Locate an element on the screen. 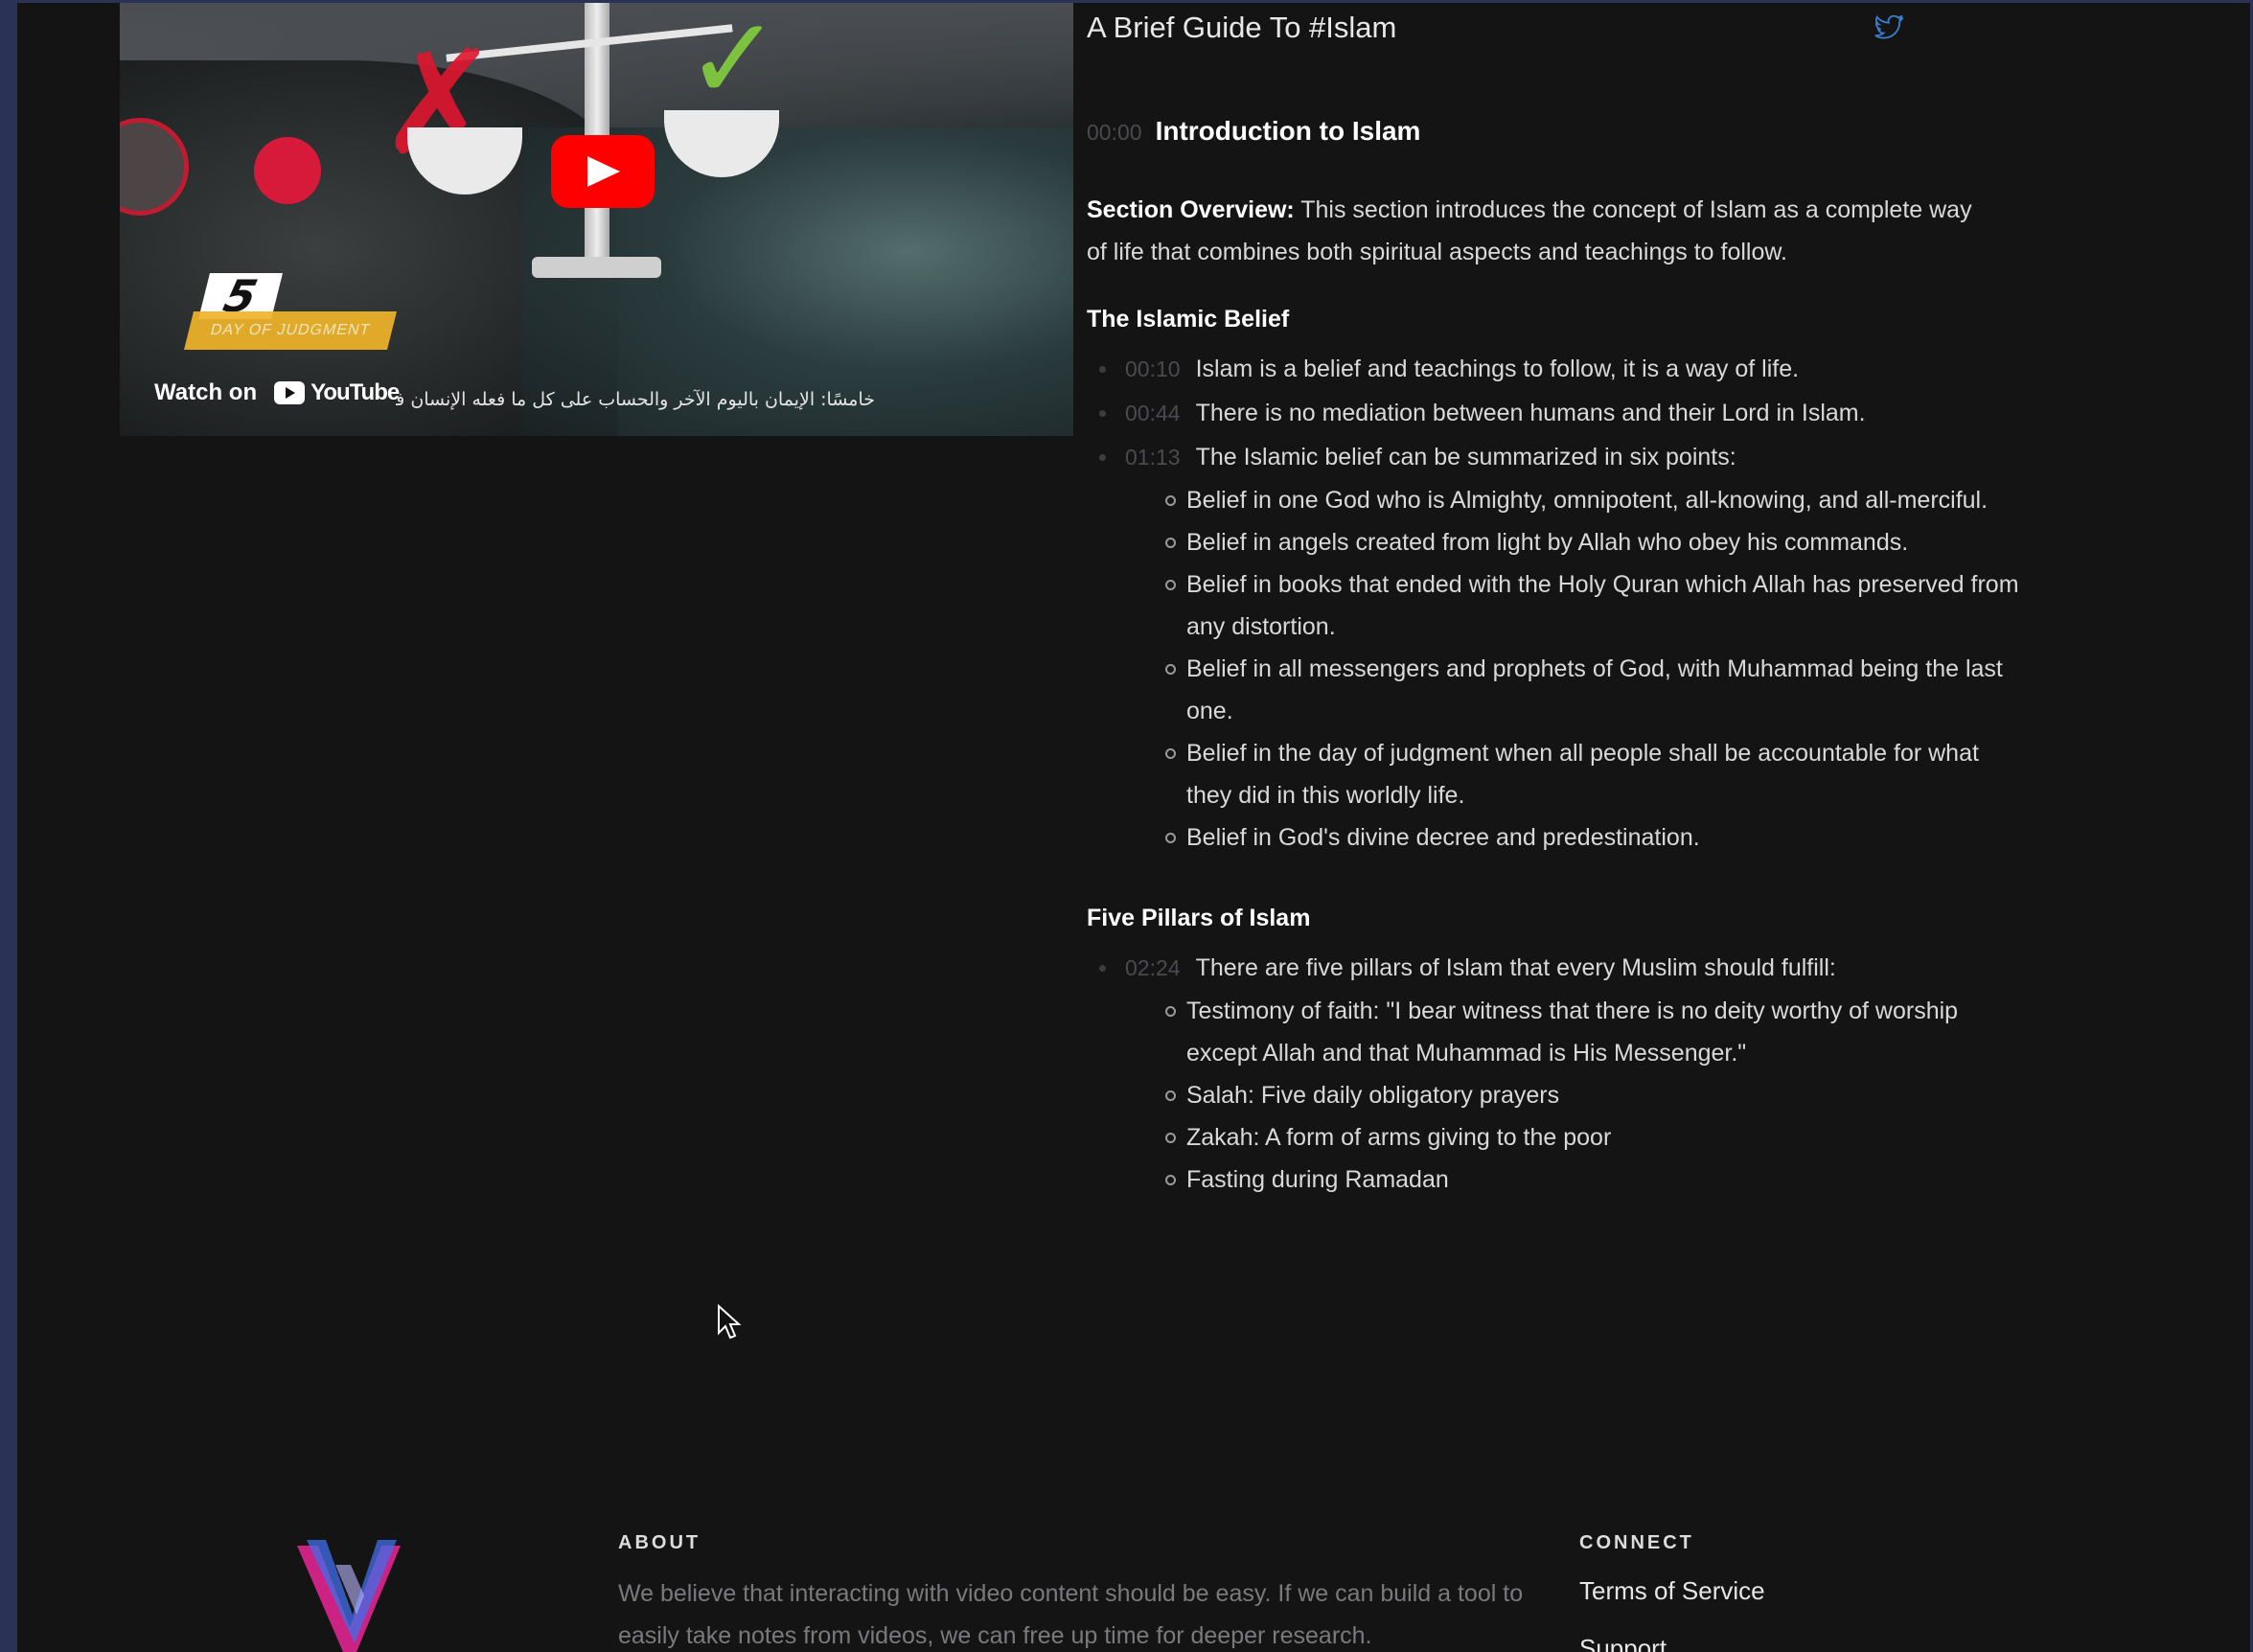 This screenshot has width=2253, height=1652. timestamp-link: 00:00 is located at coordinates (1114, 133).